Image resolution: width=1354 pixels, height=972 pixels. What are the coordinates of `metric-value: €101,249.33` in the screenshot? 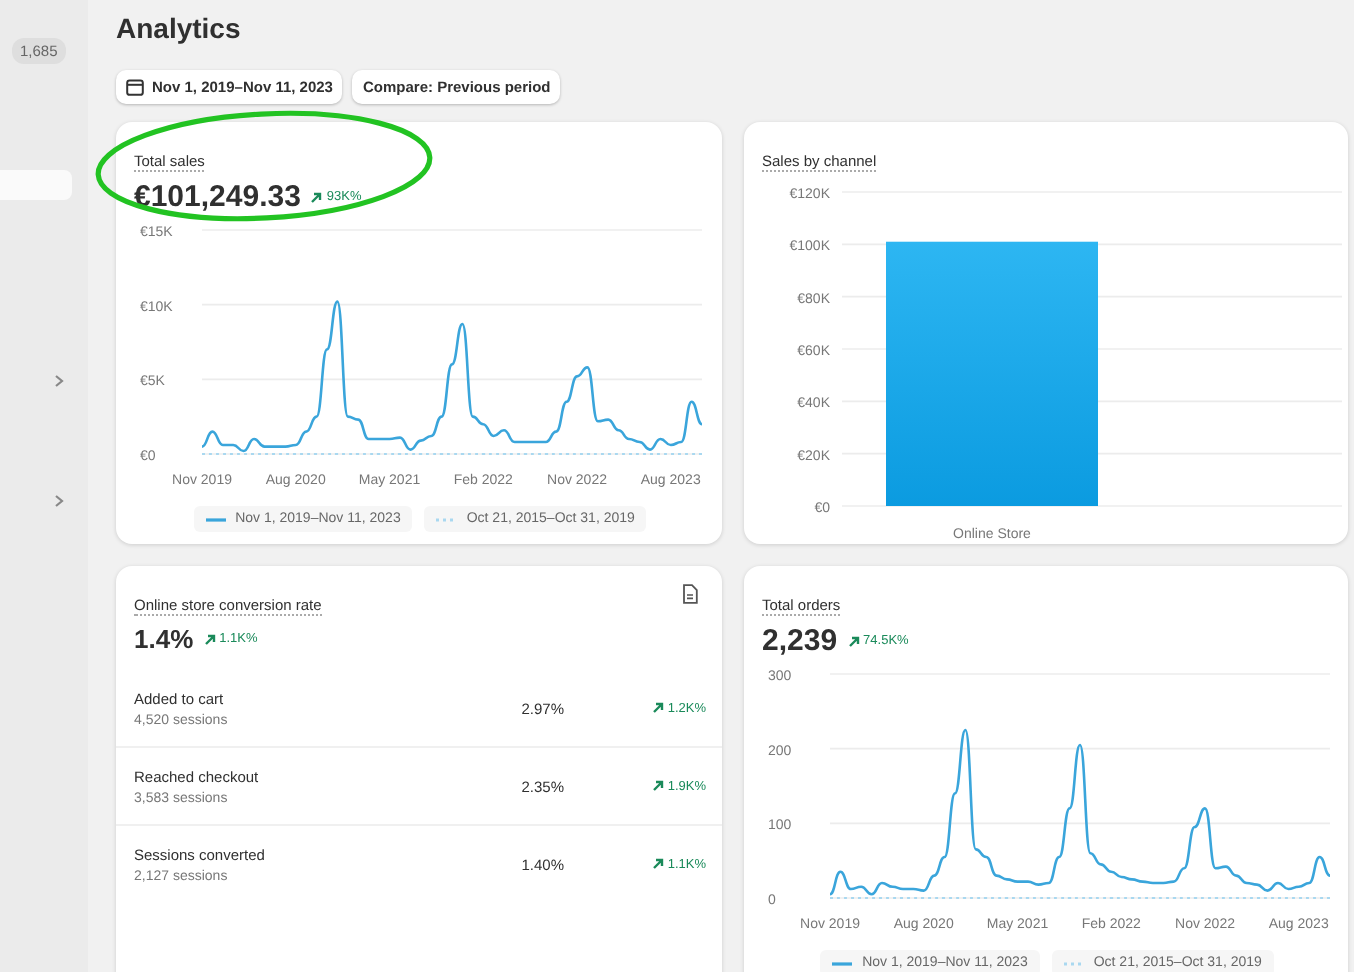 It's located at (217, 197).